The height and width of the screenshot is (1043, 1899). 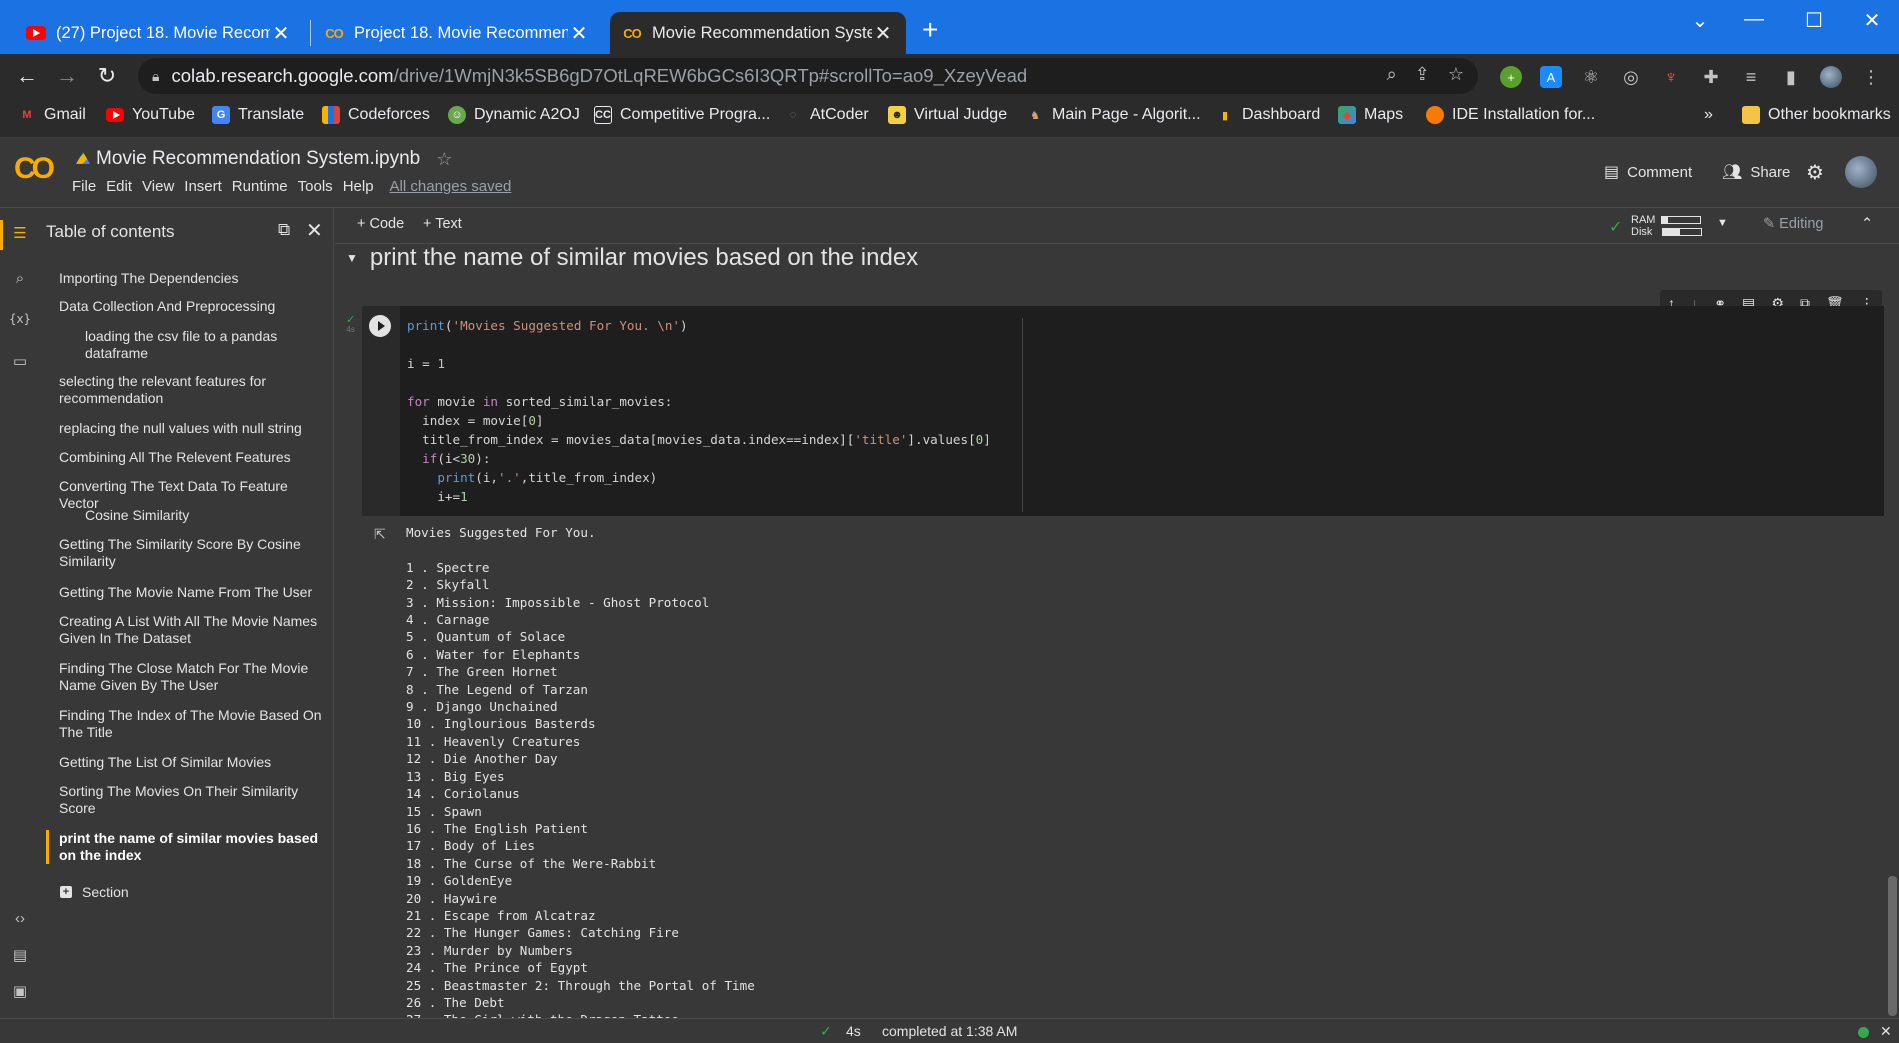 What do you see at coordinates (1791, 77) in the screenshot?
I see `side-panel-icon: ▮` at bounding box center [1791, 77].